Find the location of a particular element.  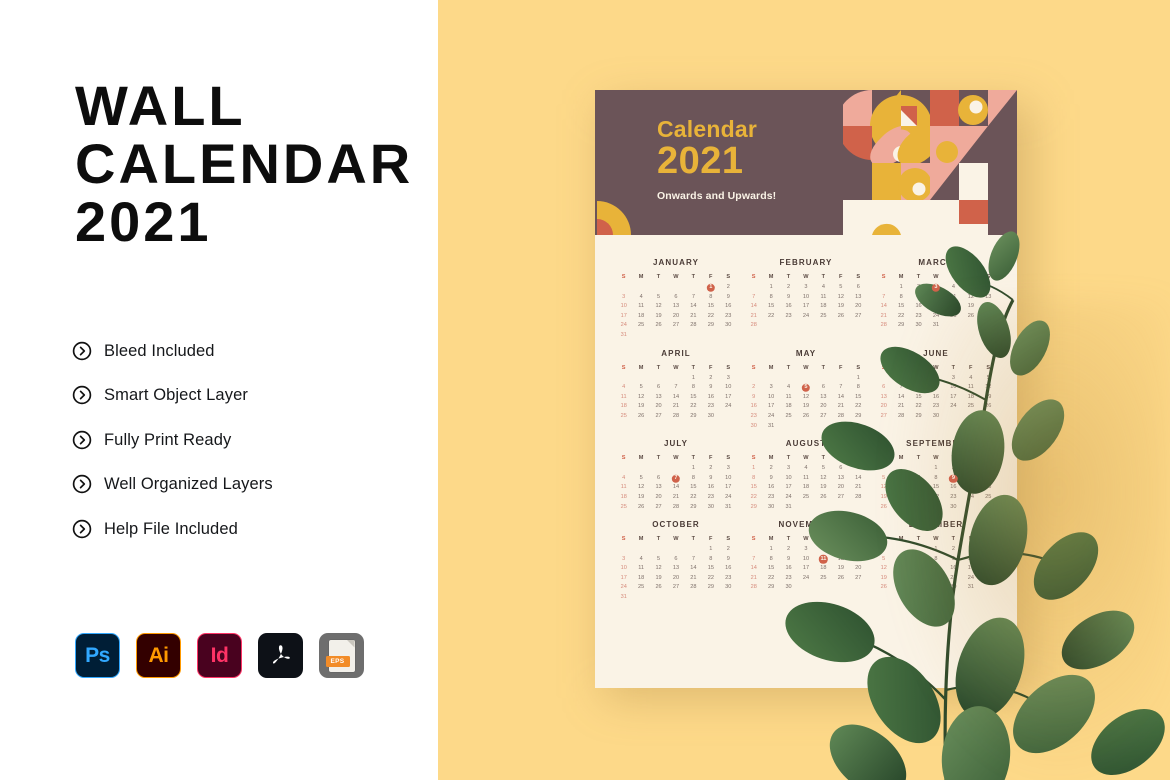

day-cell: 9 is located at coordinates (789, 296).